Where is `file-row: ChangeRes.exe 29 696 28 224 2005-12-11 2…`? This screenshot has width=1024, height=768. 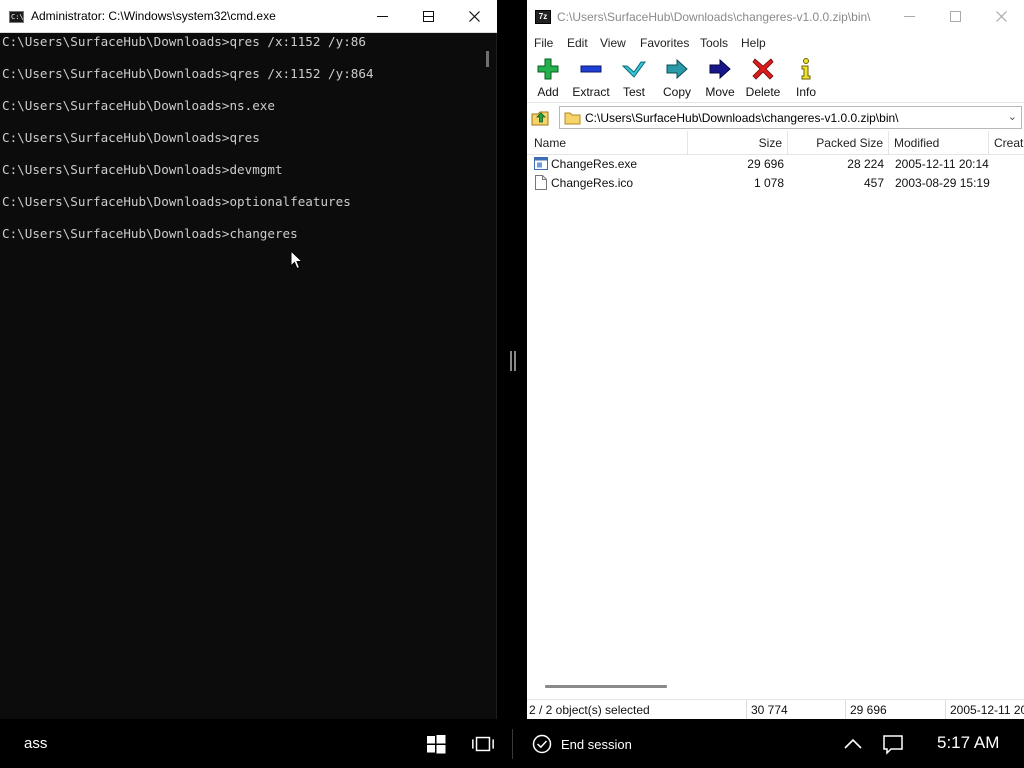
file-row: ChangeRes.exe 29 696 28 224 2005-12-11 2… is located at coordinates (775, 164).